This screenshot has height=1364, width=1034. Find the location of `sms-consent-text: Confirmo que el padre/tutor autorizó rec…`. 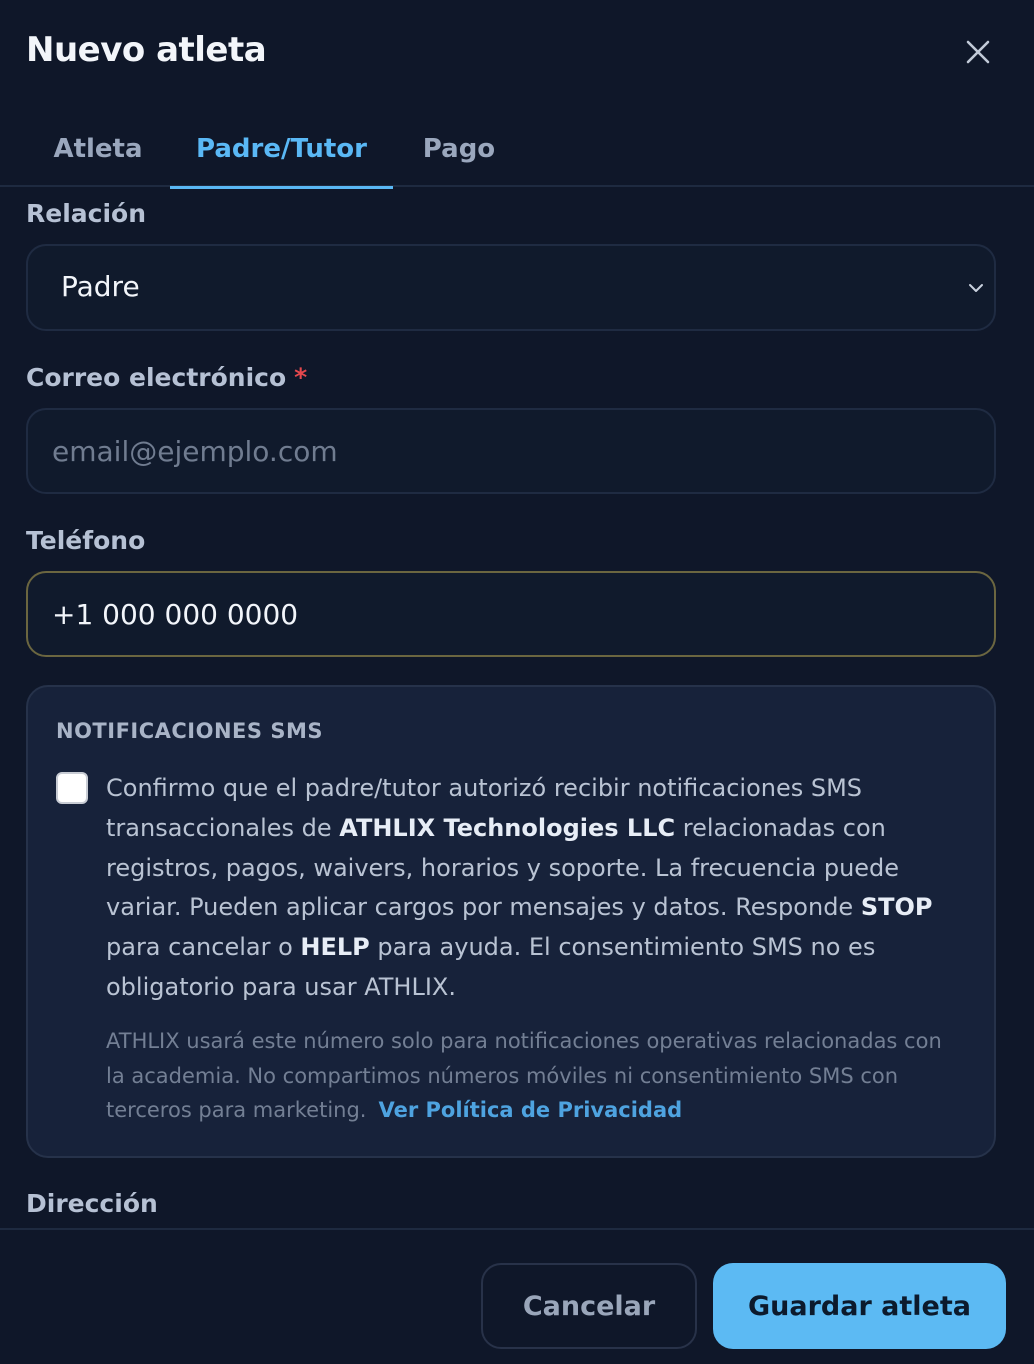

sms-consent-text: Confirmo que el padre/tutor autorizó rec… is located at coordinates (536, 888).